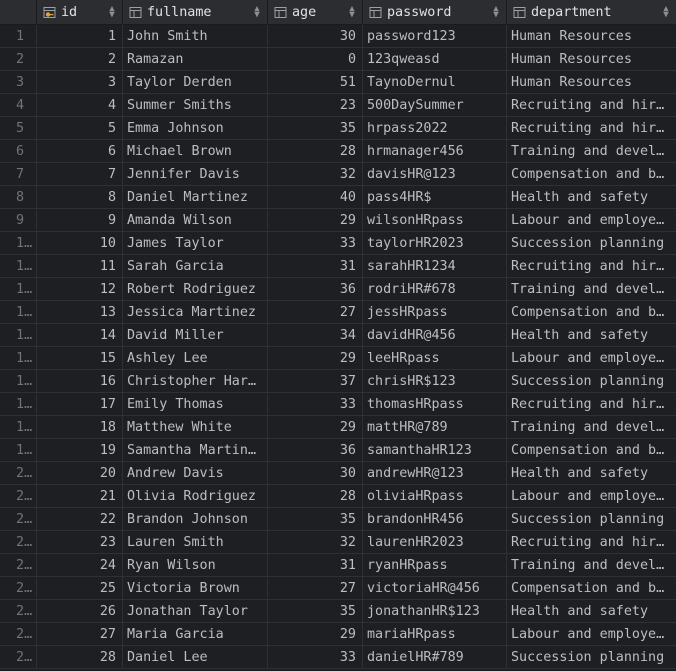 The height and width of the screenshot is (671, 676). I want to click on cell-id: 18, so click(80, 427).